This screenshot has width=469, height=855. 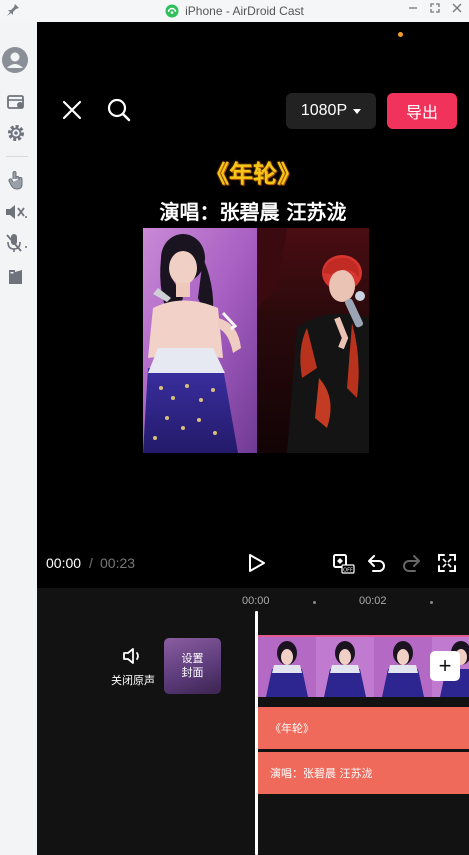 I want to click on sidebar-divider, so click(x=17, y=156).